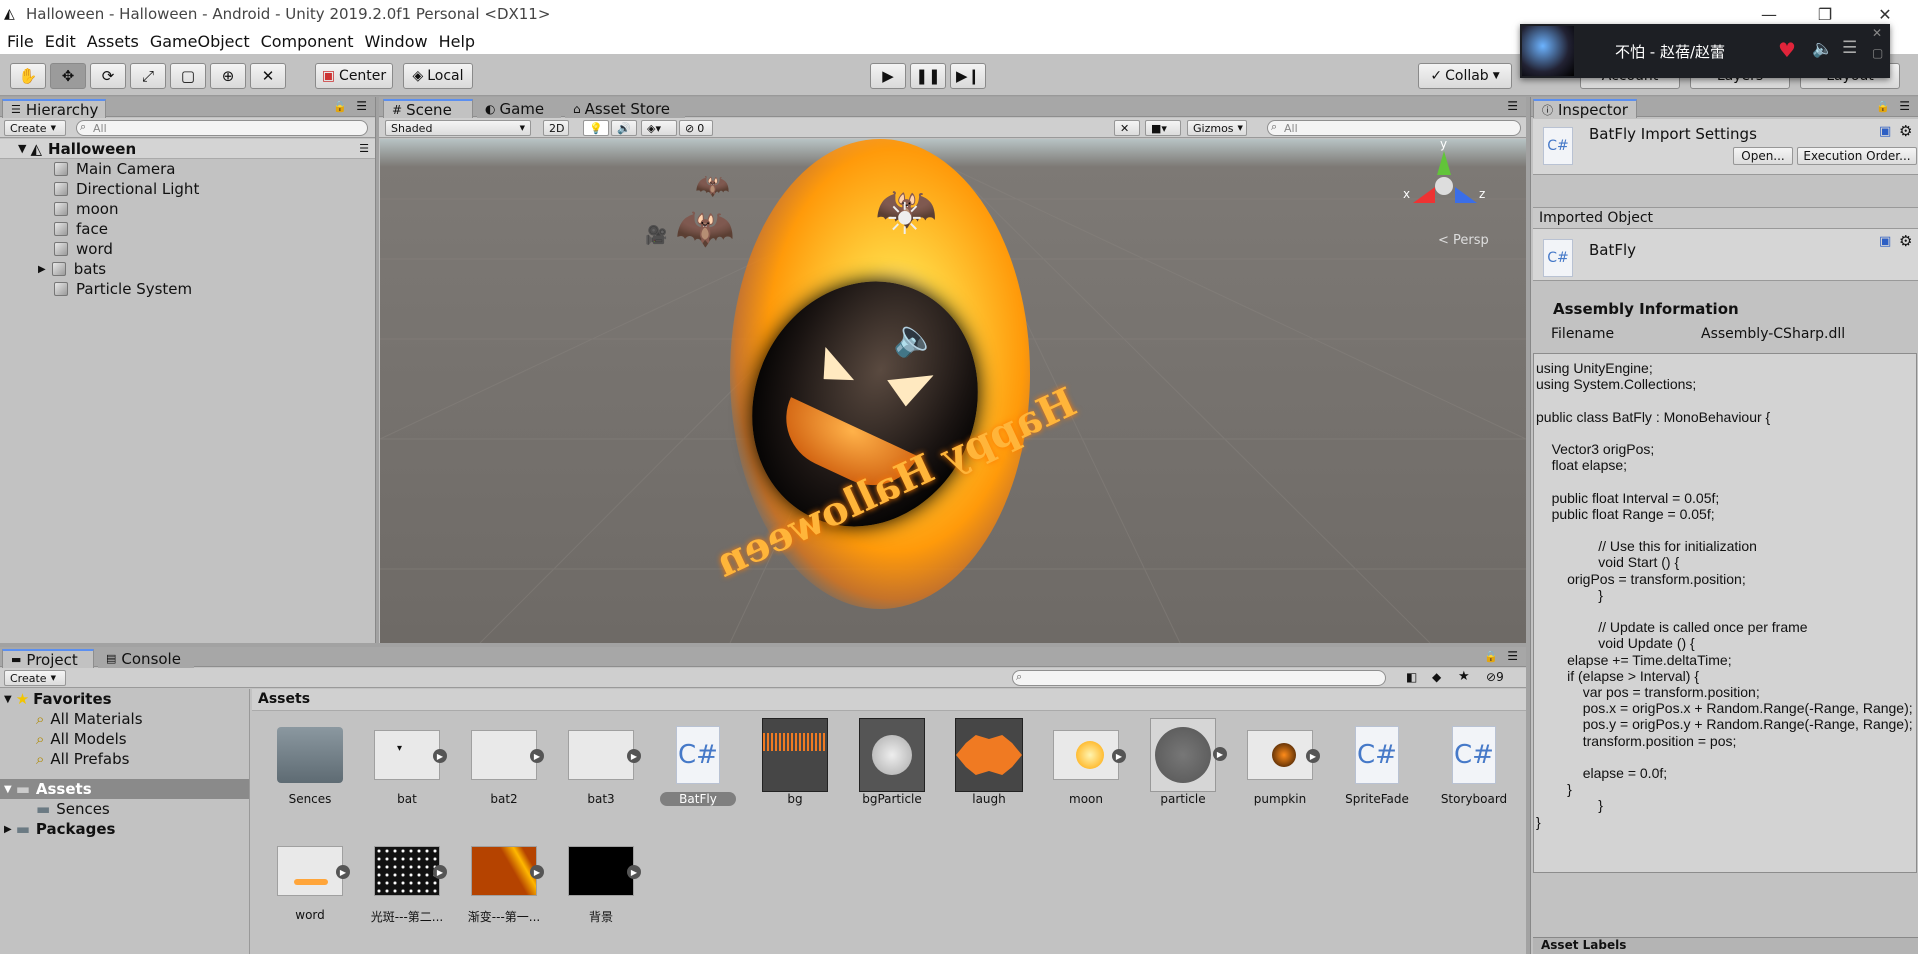  I want to click on 2d-toggle: 2D, so click(556, 128).